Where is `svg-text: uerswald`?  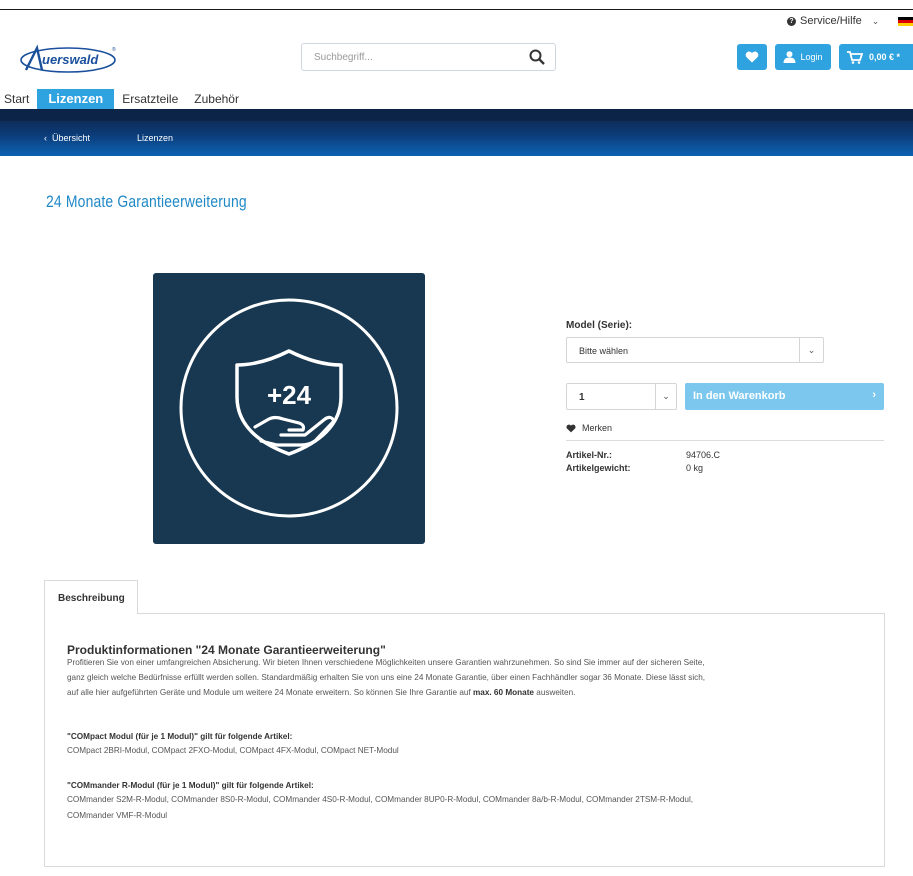
svg-text: uerswald is located at coordinates (70, 59).